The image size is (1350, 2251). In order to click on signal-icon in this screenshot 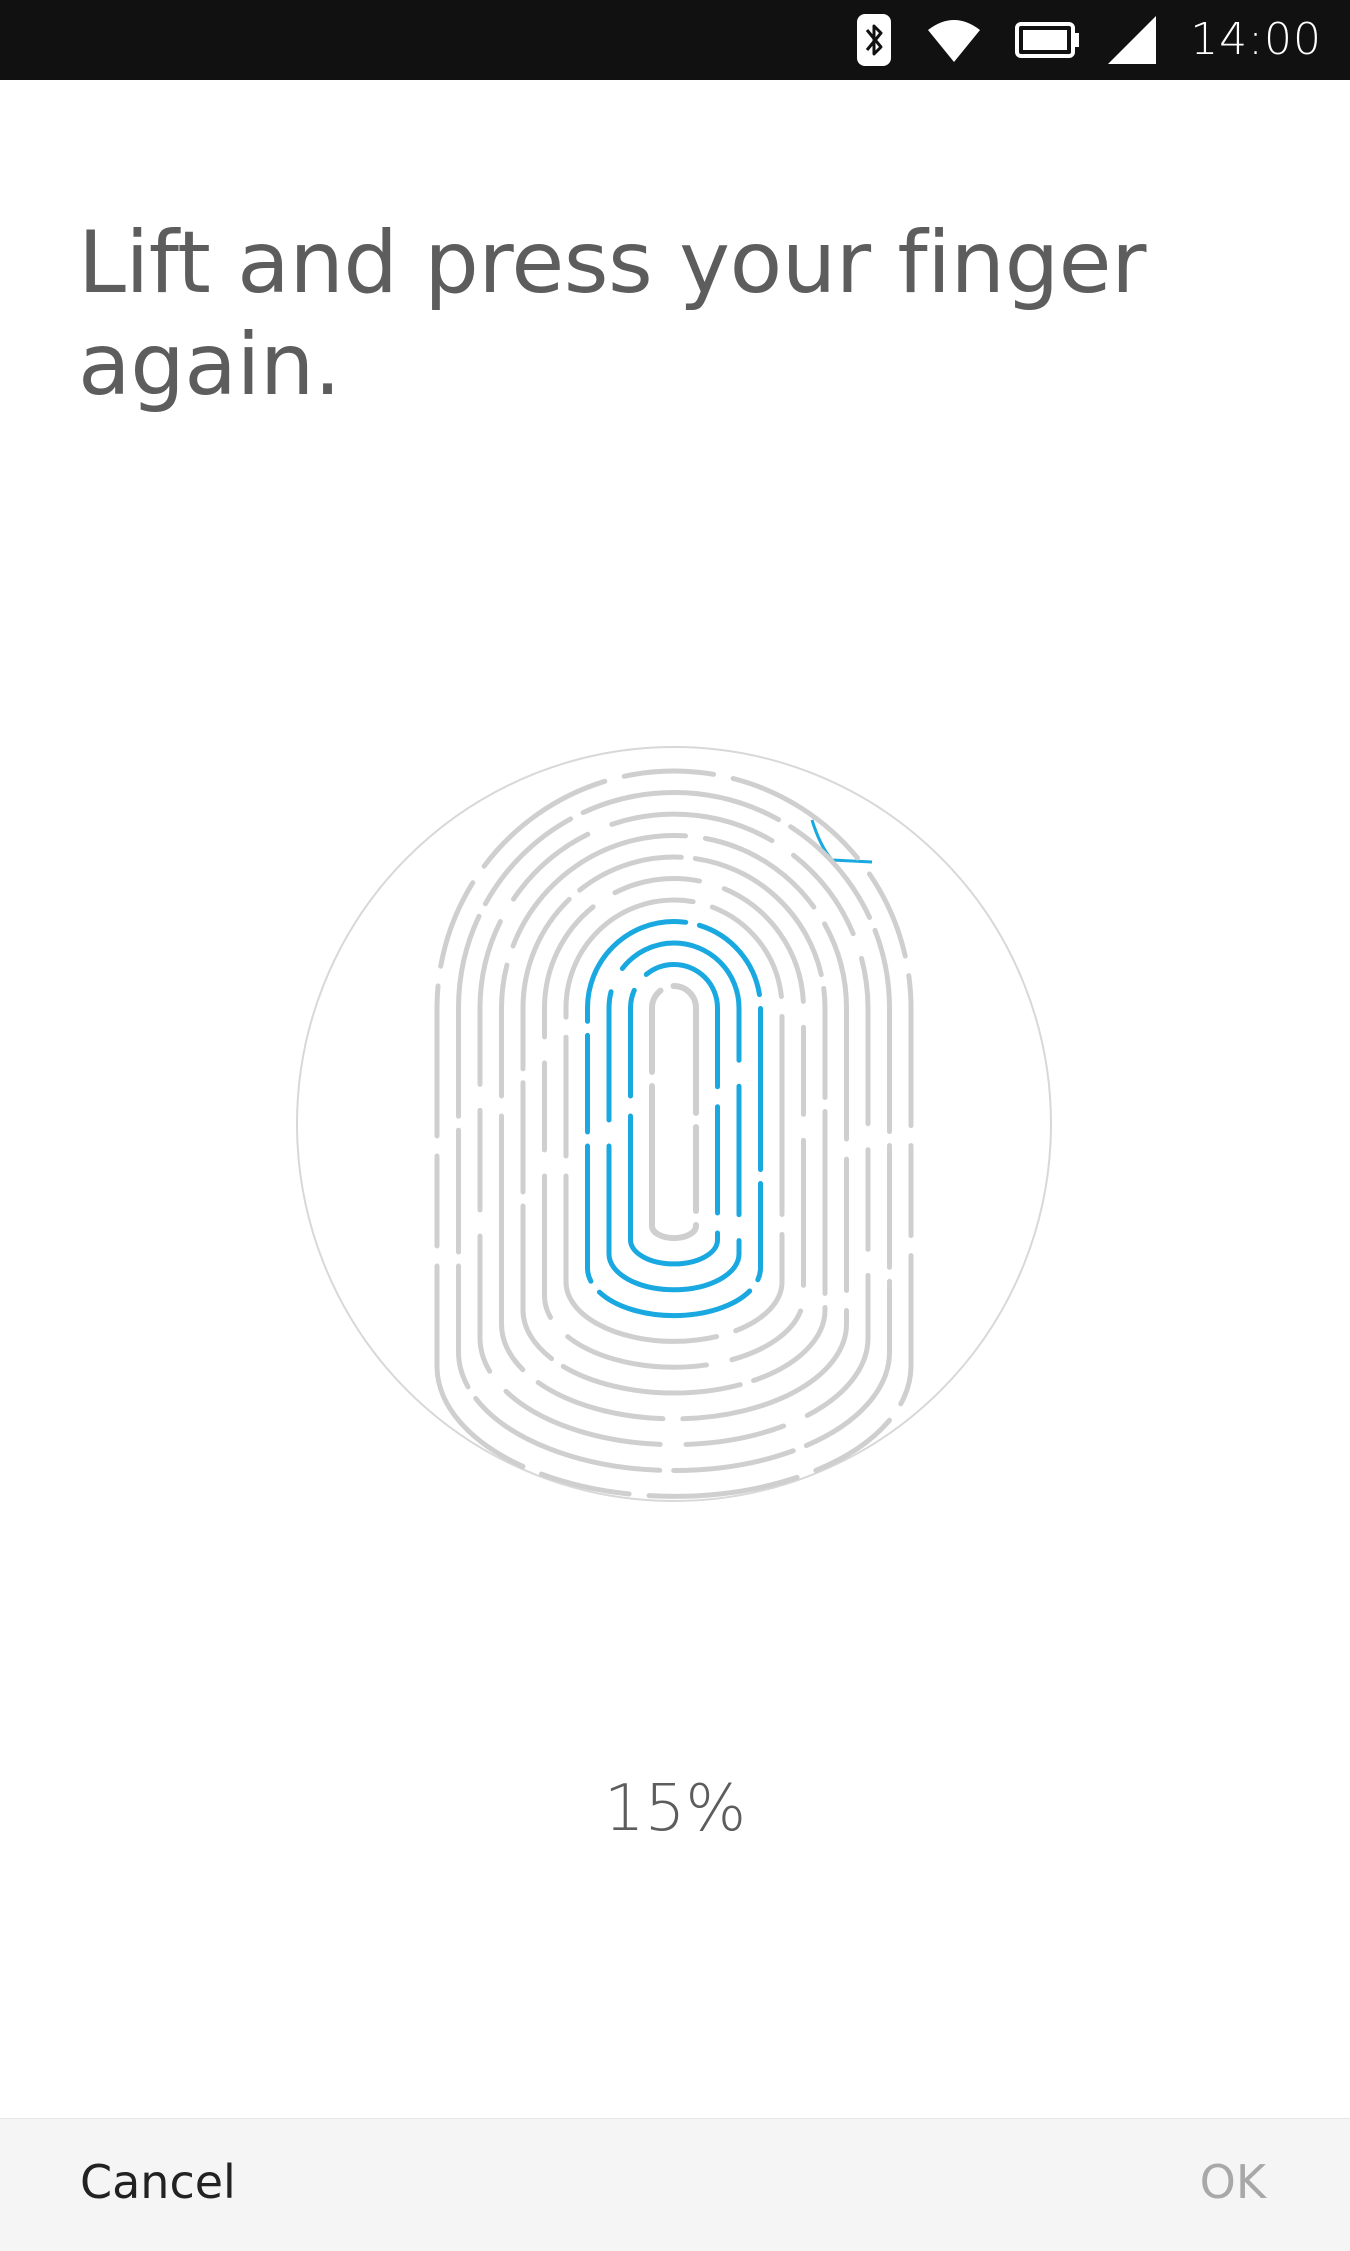, I will do `click(1132, 42)`.